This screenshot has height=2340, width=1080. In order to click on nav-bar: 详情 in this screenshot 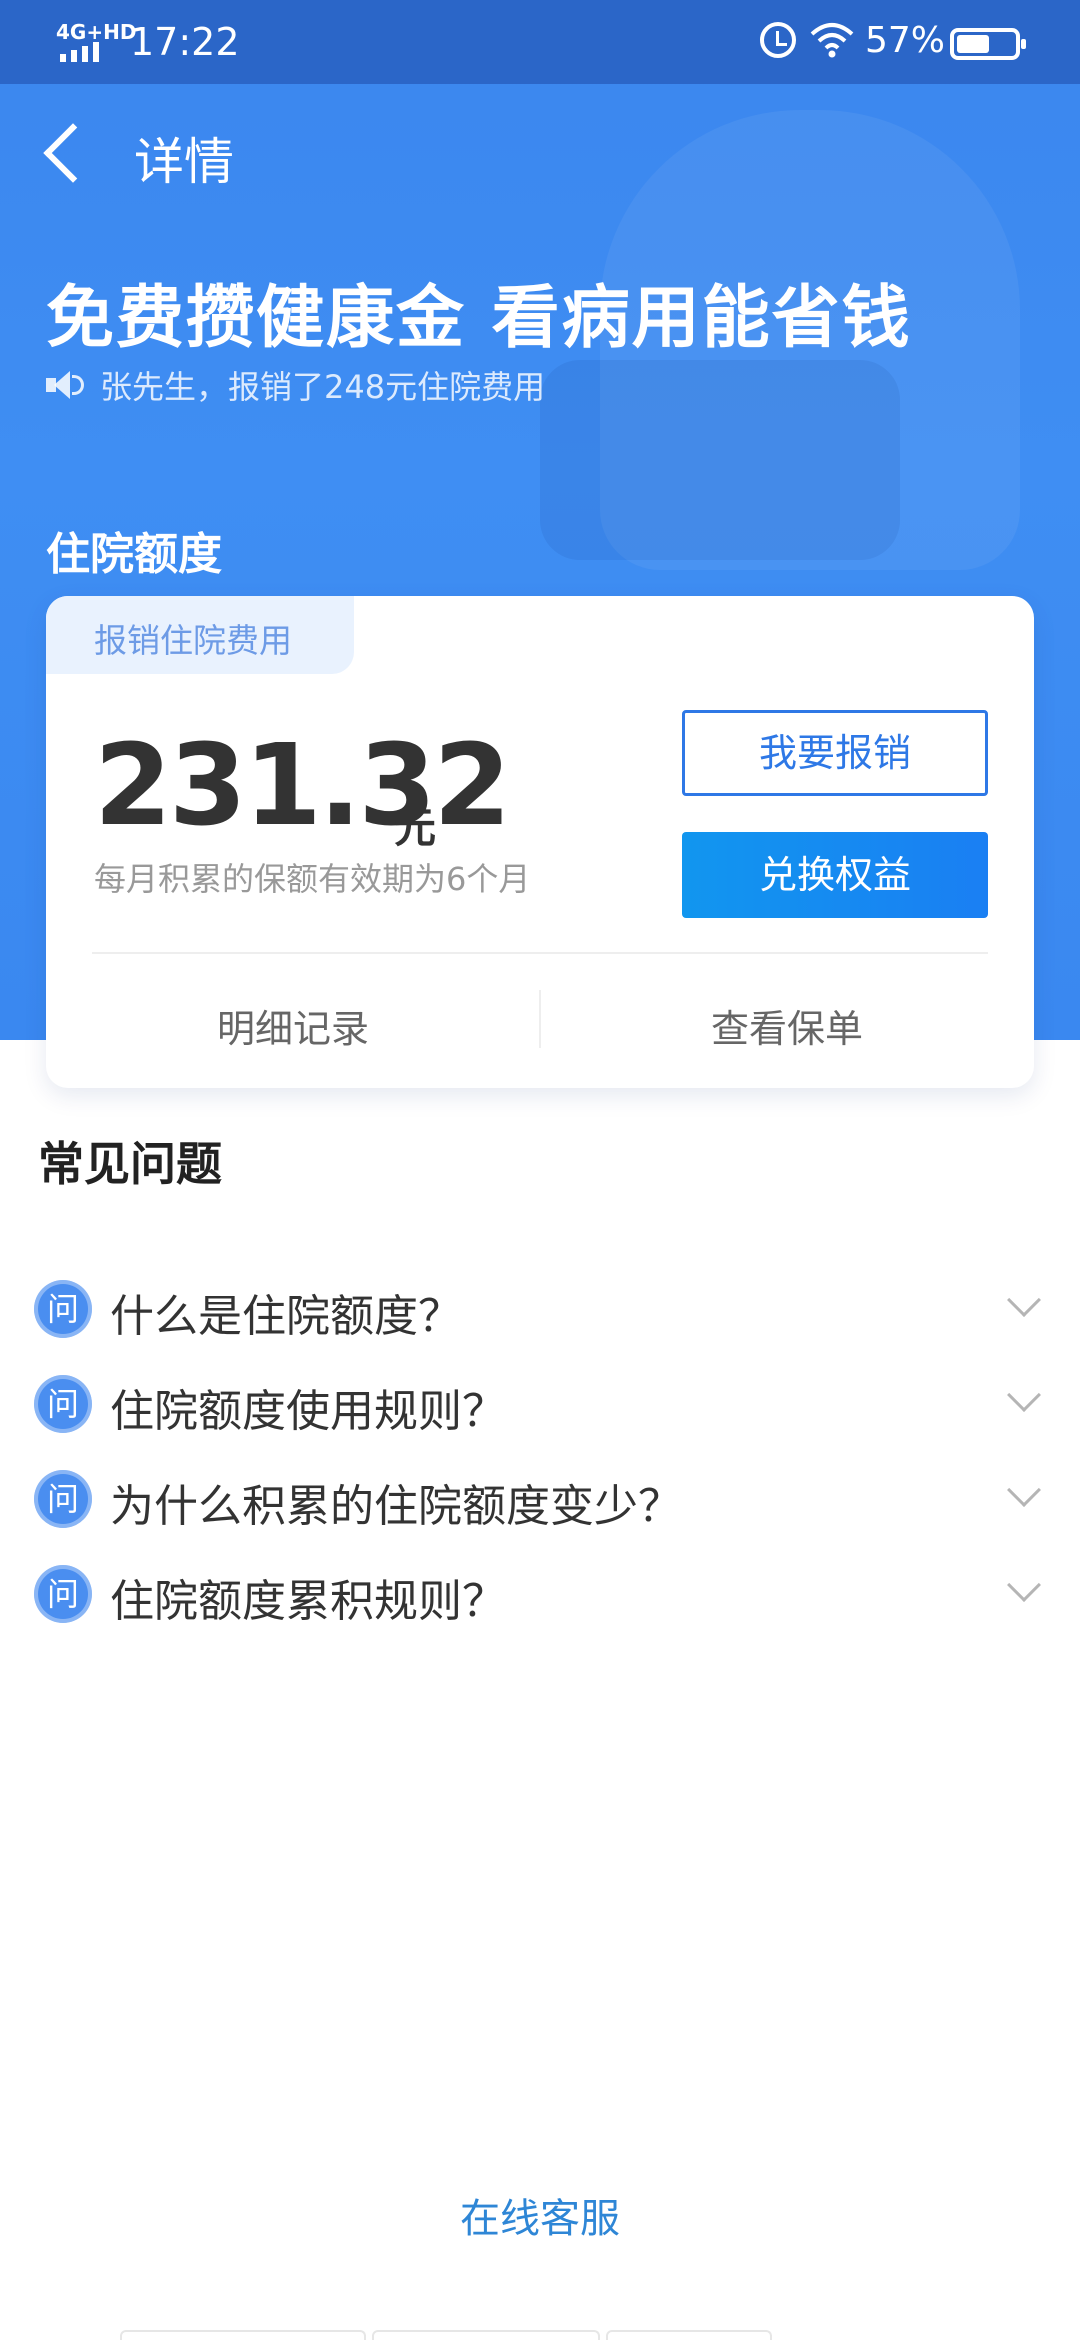, I will do `click(540, 155)`.